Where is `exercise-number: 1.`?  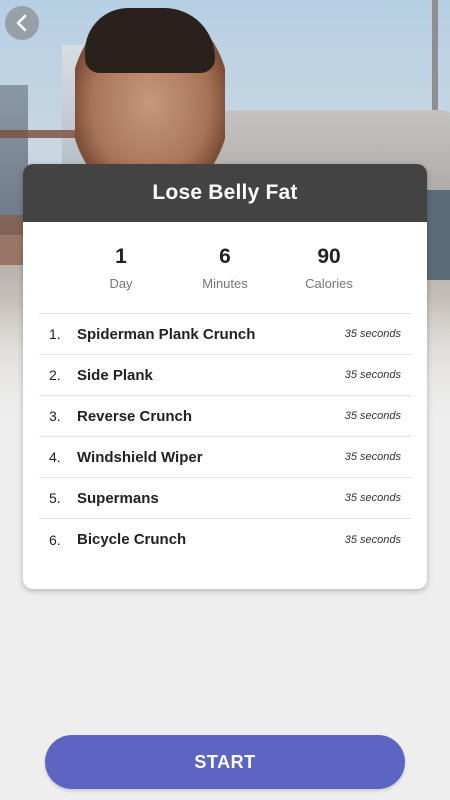
exercise-number: 1. is located at coordinates (55, 334).